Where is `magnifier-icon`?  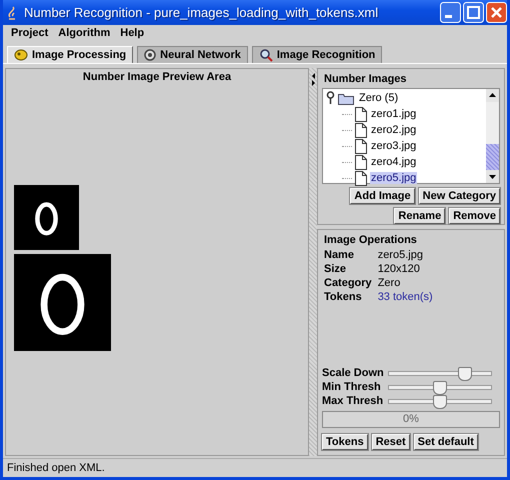
magnifier-icon is located at coordinates (265, 55).